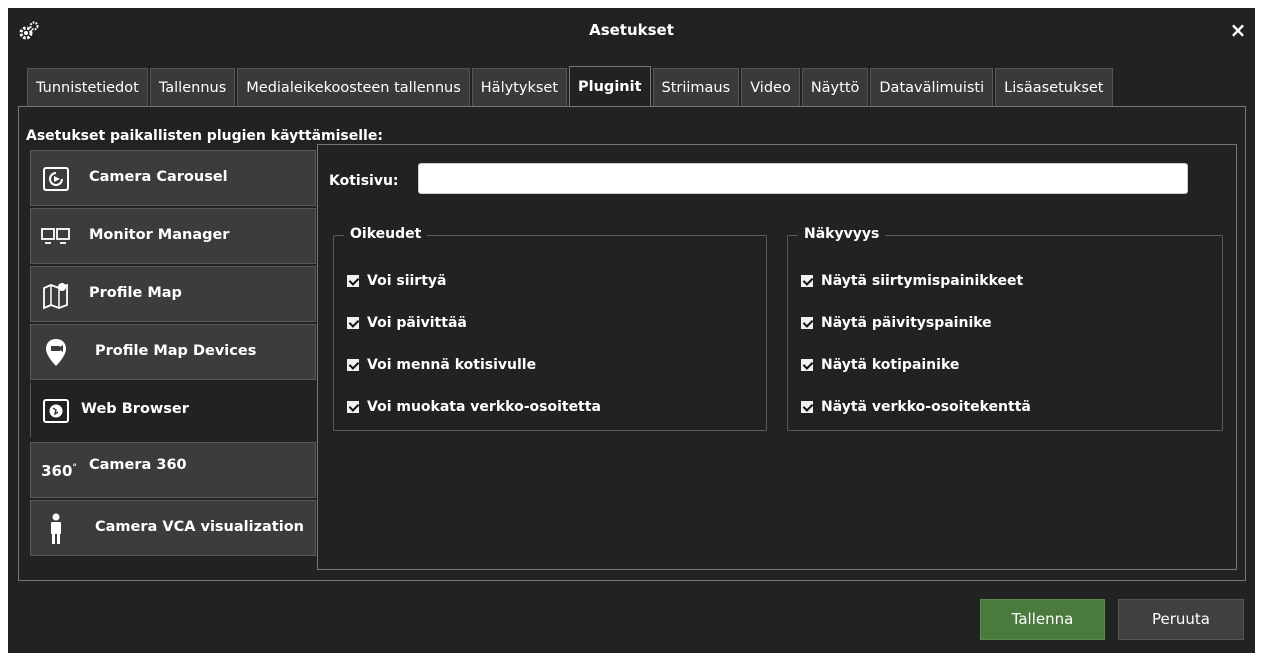  I want to click on plugin-label: Camera Carousel, so click(158, 177).